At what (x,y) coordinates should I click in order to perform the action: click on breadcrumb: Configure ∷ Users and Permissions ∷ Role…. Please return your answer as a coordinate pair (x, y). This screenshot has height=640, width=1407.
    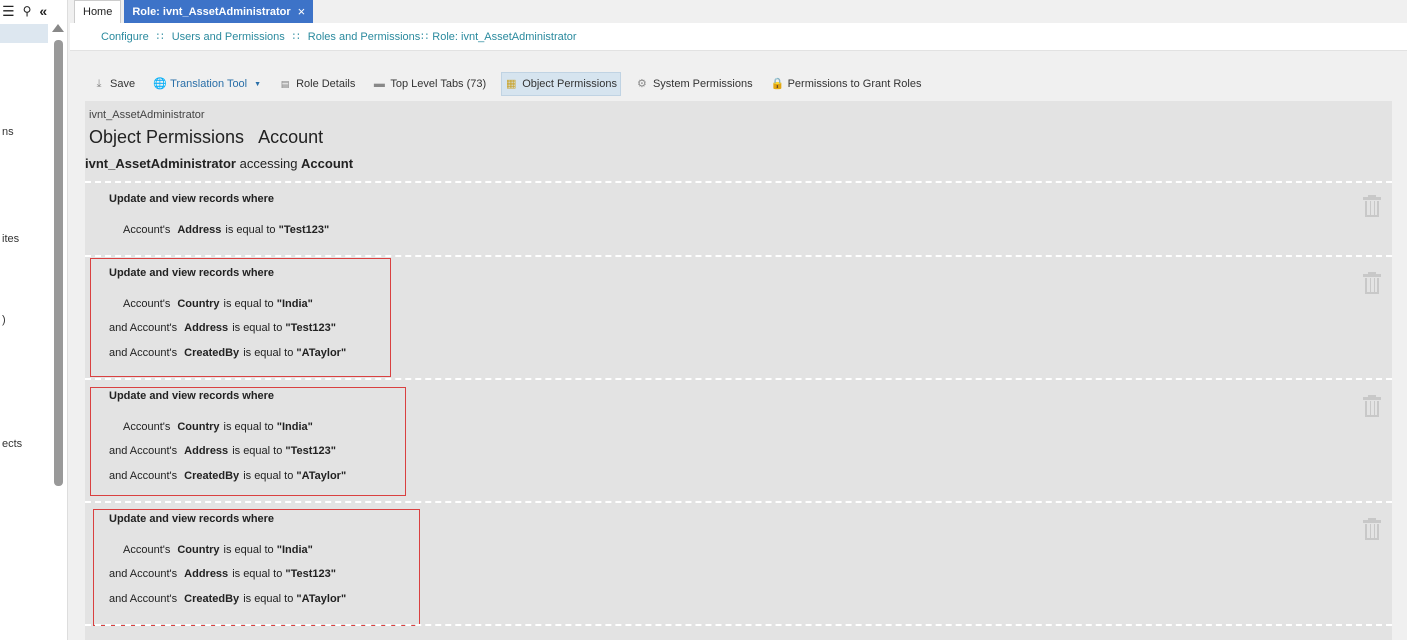
    Looking at the image, I should click on (738, 37).